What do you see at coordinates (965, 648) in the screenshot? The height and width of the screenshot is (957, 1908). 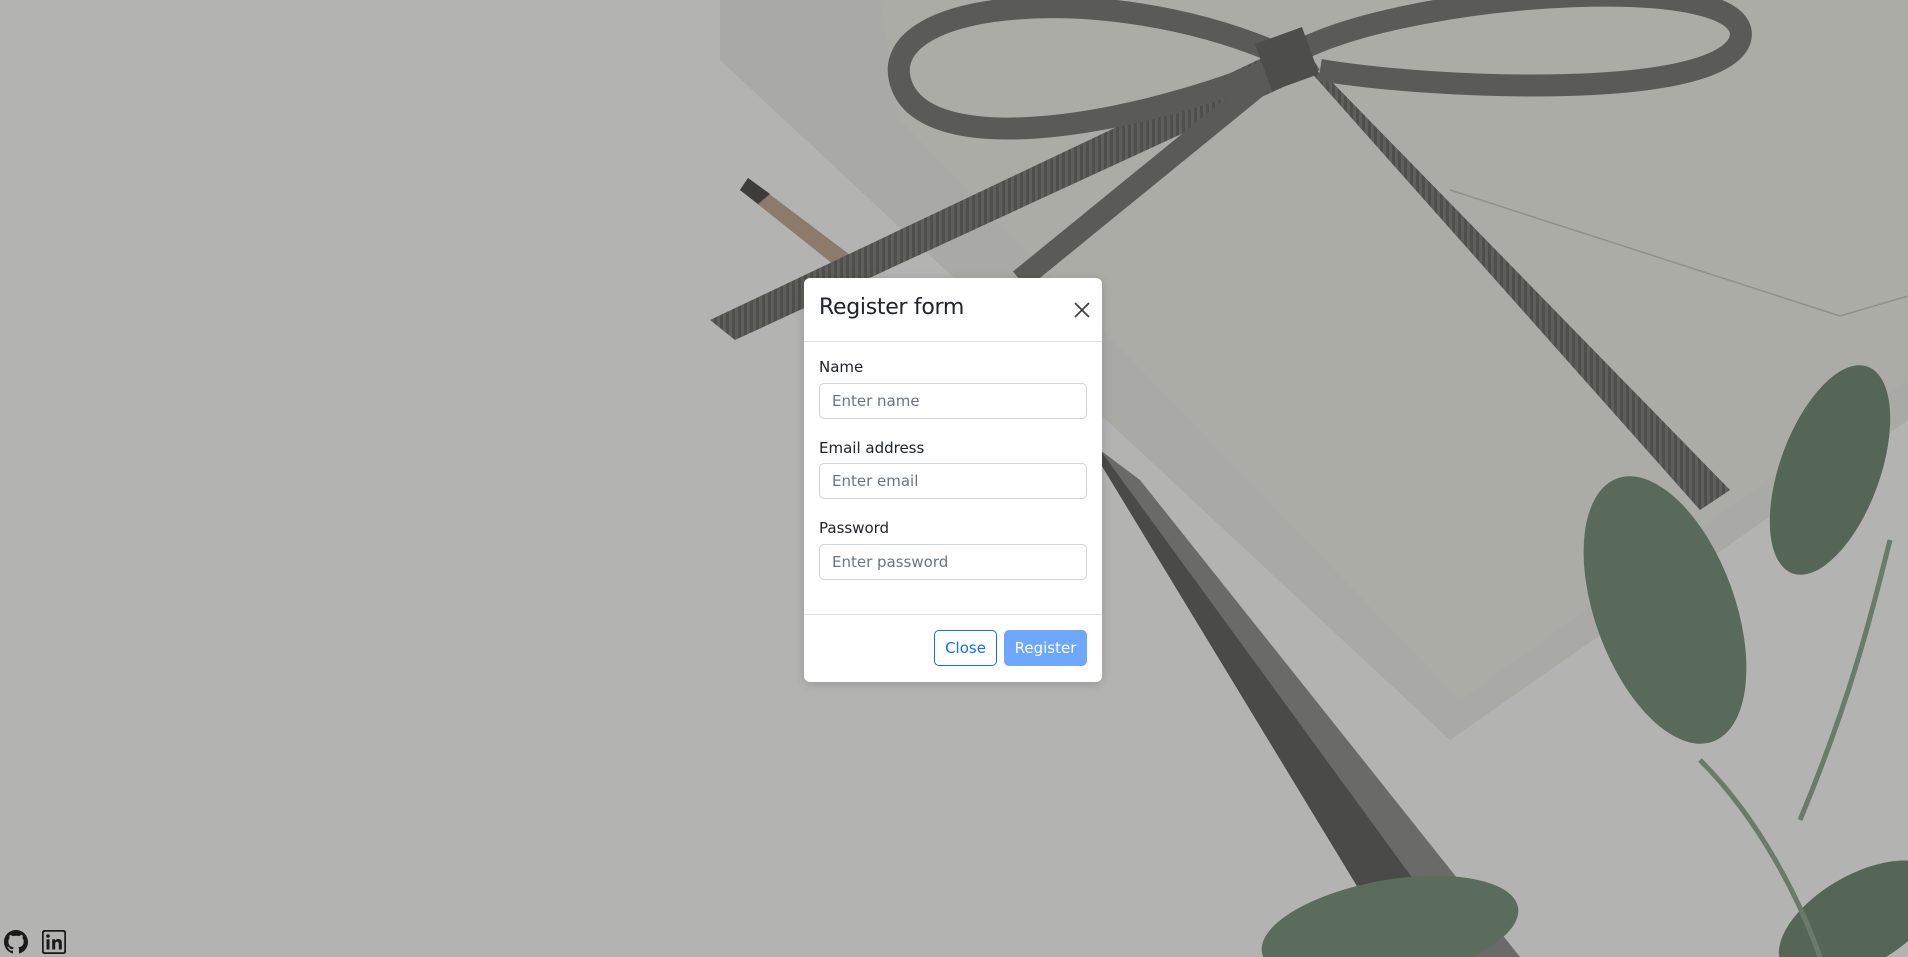 I see `close-button: Close` at bounding box center [965, 648].